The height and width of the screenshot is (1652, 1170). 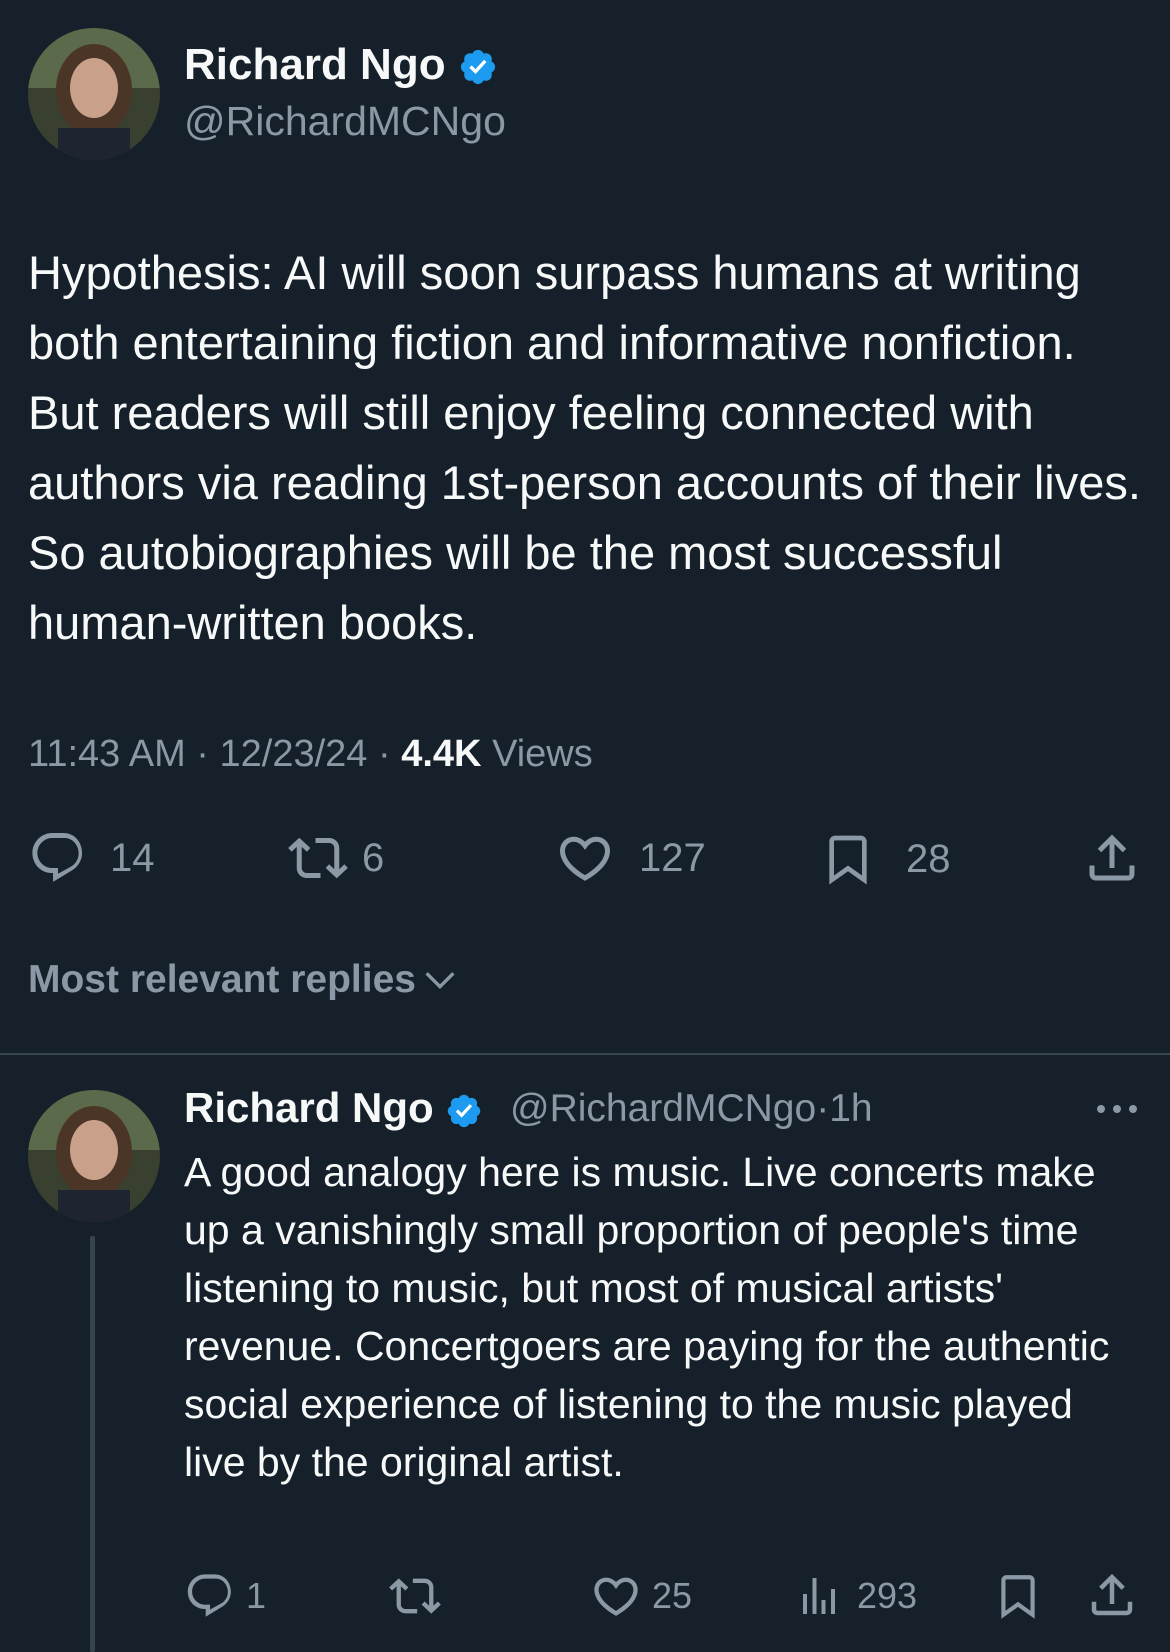 What do you see at coordinates (309, 1107) in the screenshot?
I see `reply-author-name-text: Richard Ngo` at bounding box center [309, 1107].